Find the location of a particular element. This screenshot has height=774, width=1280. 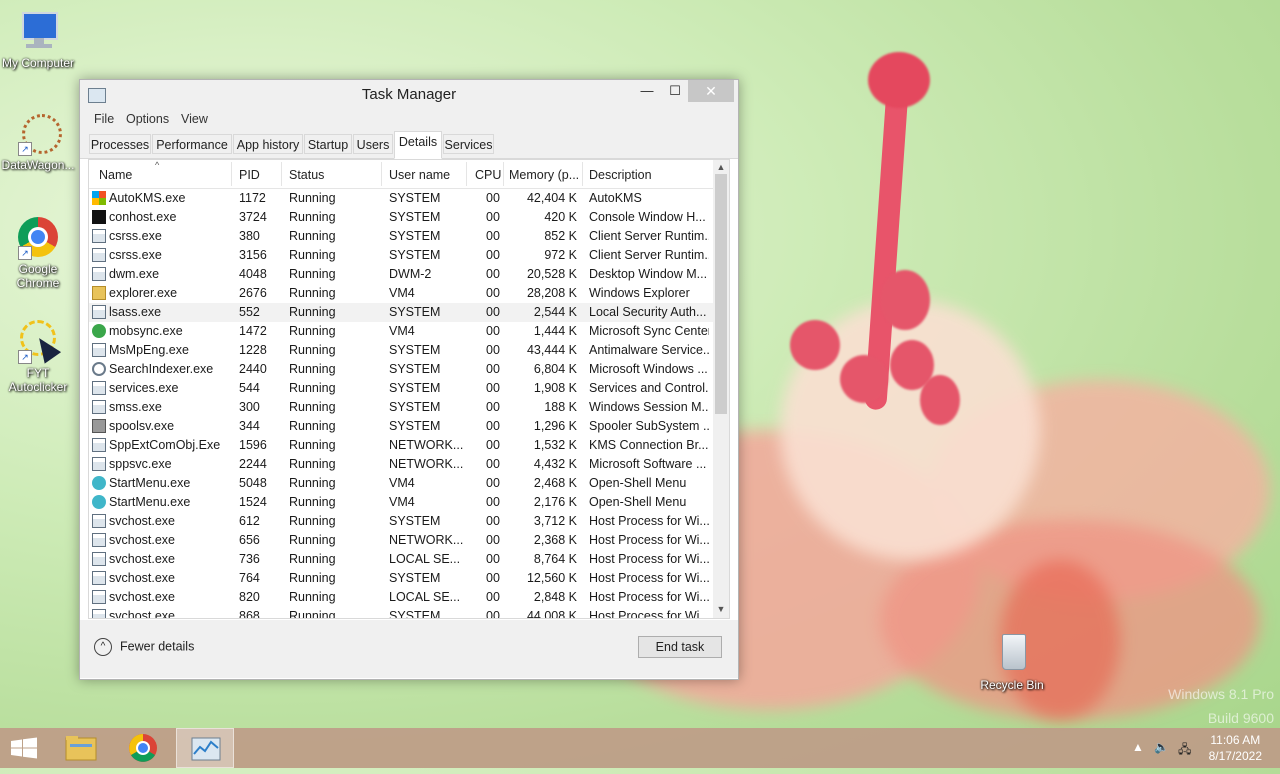

maximize-button: ☐ is located at coordinates (675, 91).